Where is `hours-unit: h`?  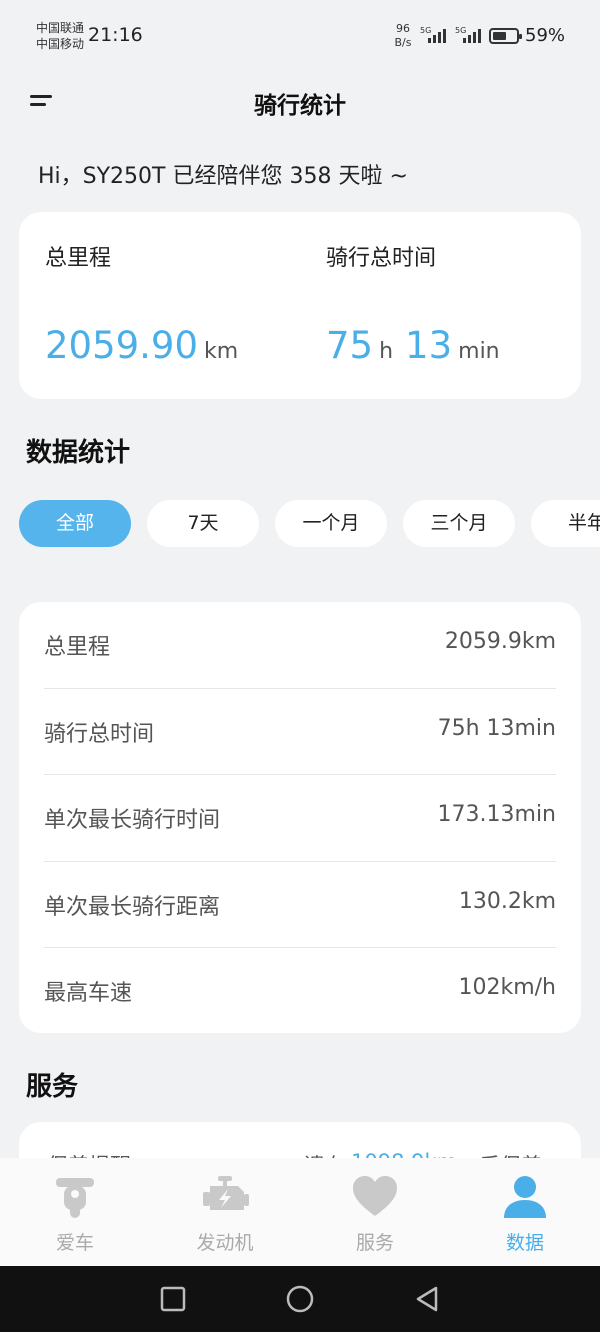
hours-unit: h is located at coordinates (386, 351).